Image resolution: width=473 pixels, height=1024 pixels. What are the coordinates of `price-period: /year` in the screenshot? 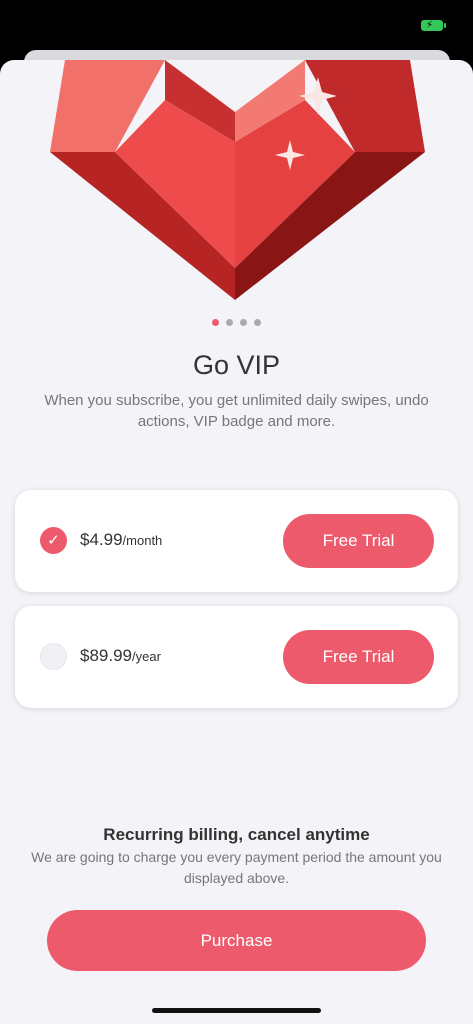 It's located at (146, 656).